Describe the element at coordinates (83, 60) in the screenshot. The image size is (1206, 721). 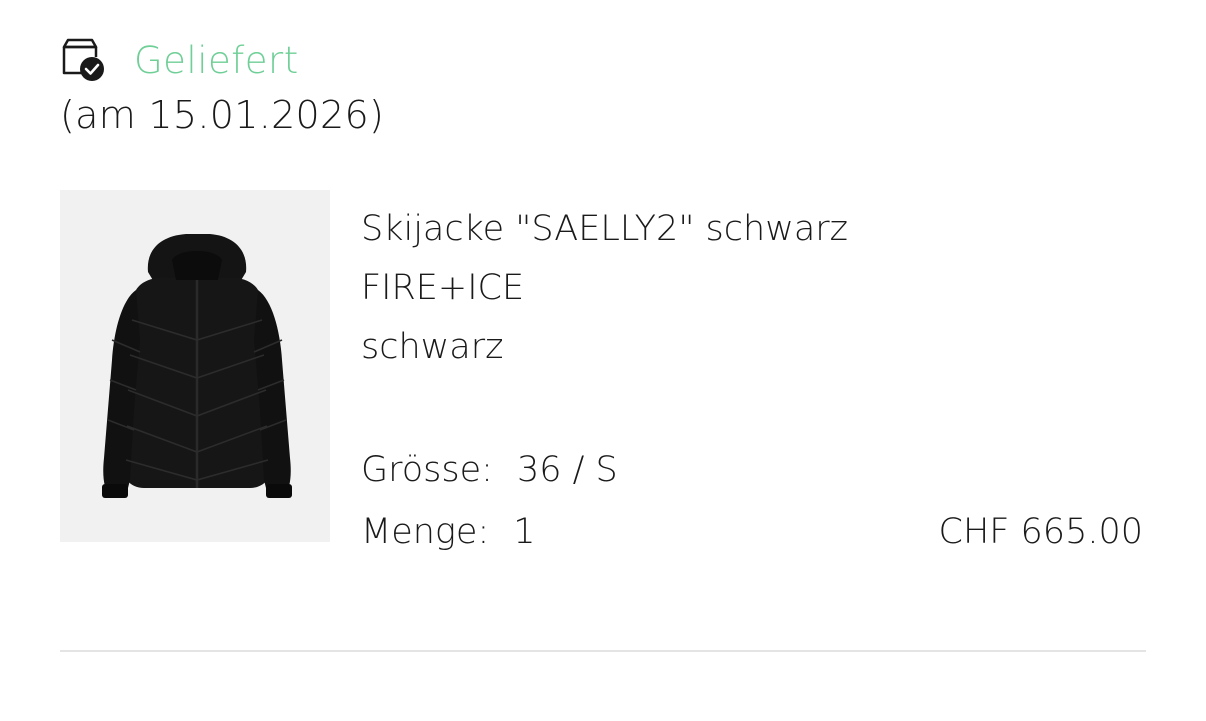
I see `package-delivered-icon` at that location.